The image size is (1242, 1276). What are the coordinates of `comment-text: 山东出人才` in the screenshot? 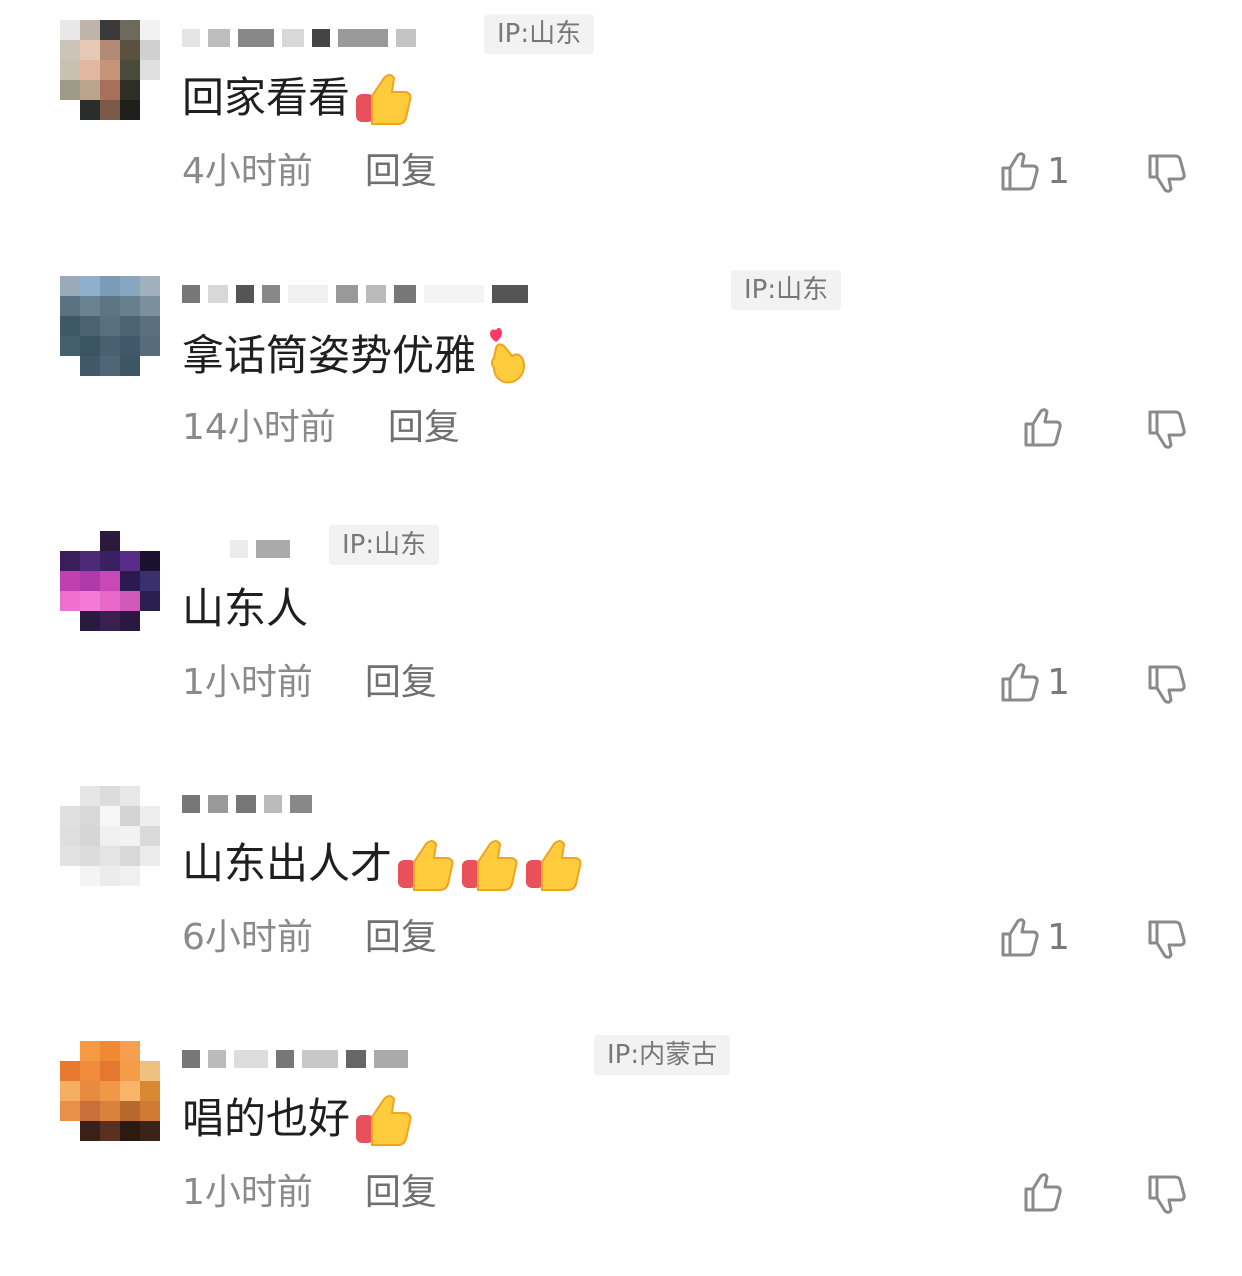 It's located at (287, 863).